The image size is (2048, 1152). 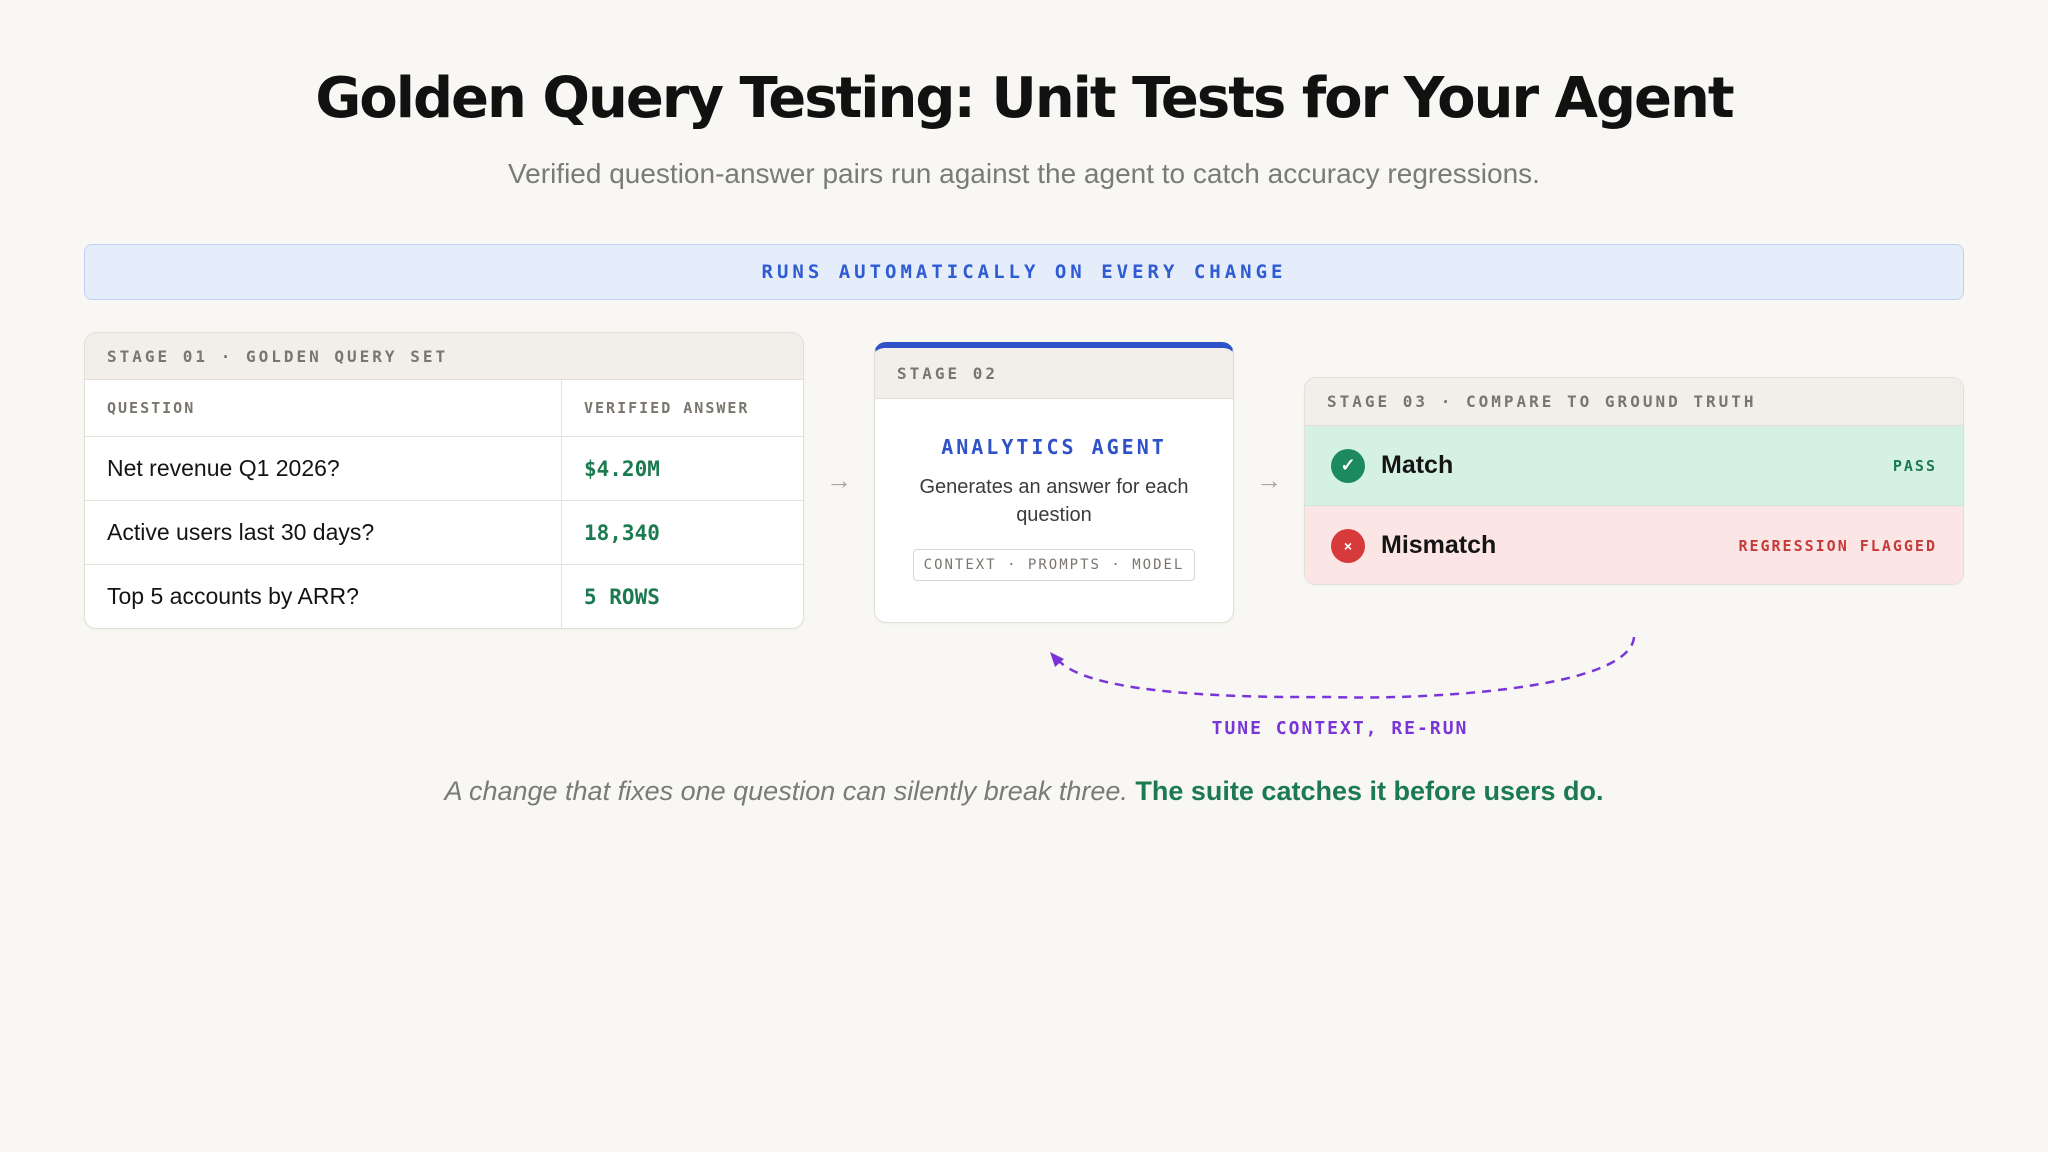 I want to click on answer-cell: $4.20M, so click(x=622, y=468).